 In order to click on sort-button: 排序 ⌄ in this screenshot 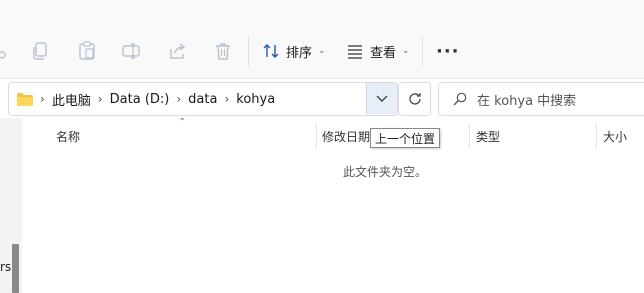, I will do `click(294, 51)`.